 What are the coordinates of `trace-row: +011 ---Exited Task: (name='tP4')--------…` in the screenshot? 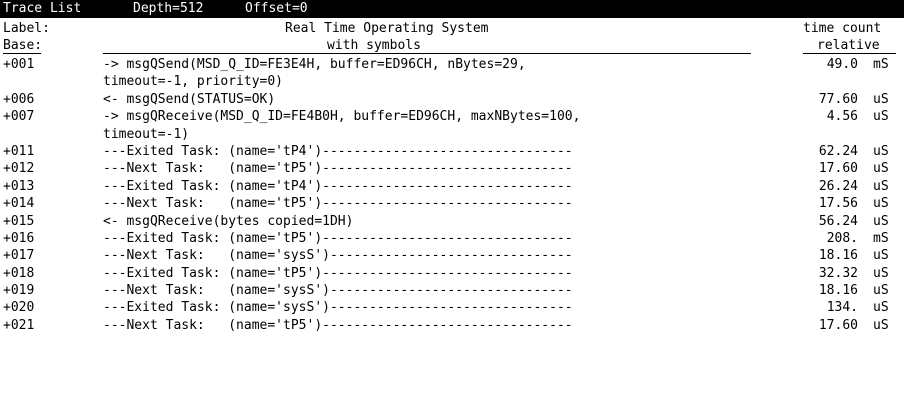 It's located at (452, 151).